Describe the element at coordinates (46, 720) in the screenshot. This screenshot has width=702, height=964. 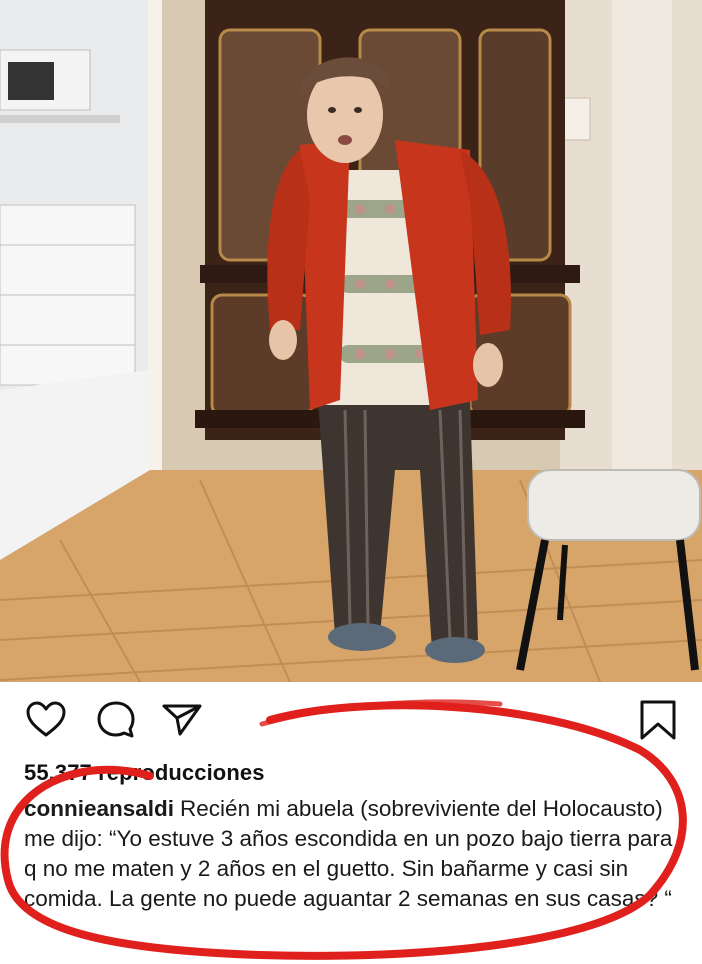
I see `heart-icon` at that location.